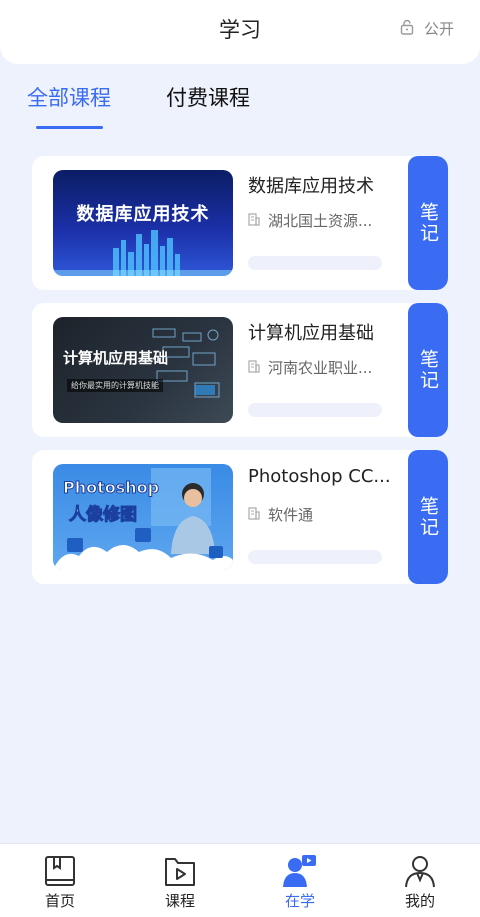  I want to click on course-thumbnail: 计算机应用基础 给你最实用的计算机技能, so click(143, 370).